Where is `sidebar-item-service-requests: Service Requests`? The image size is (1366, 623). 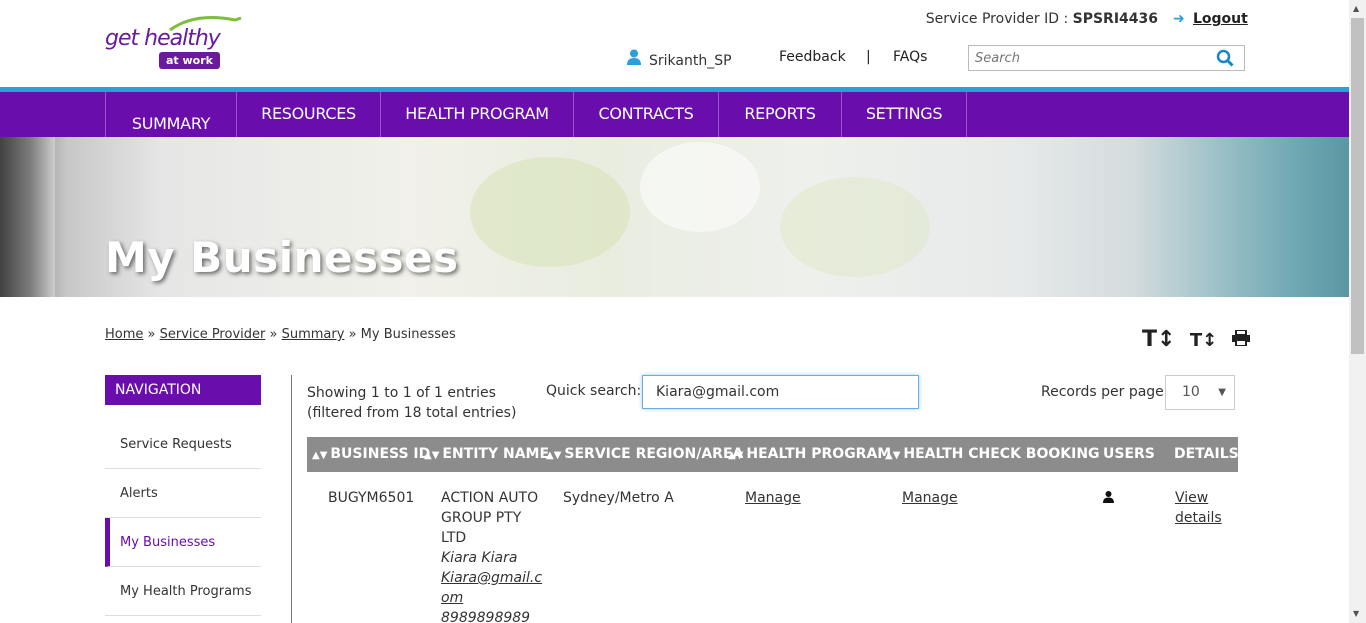 sidebar-item-service-requests: Service Requests is located at coordinates (183, 444).